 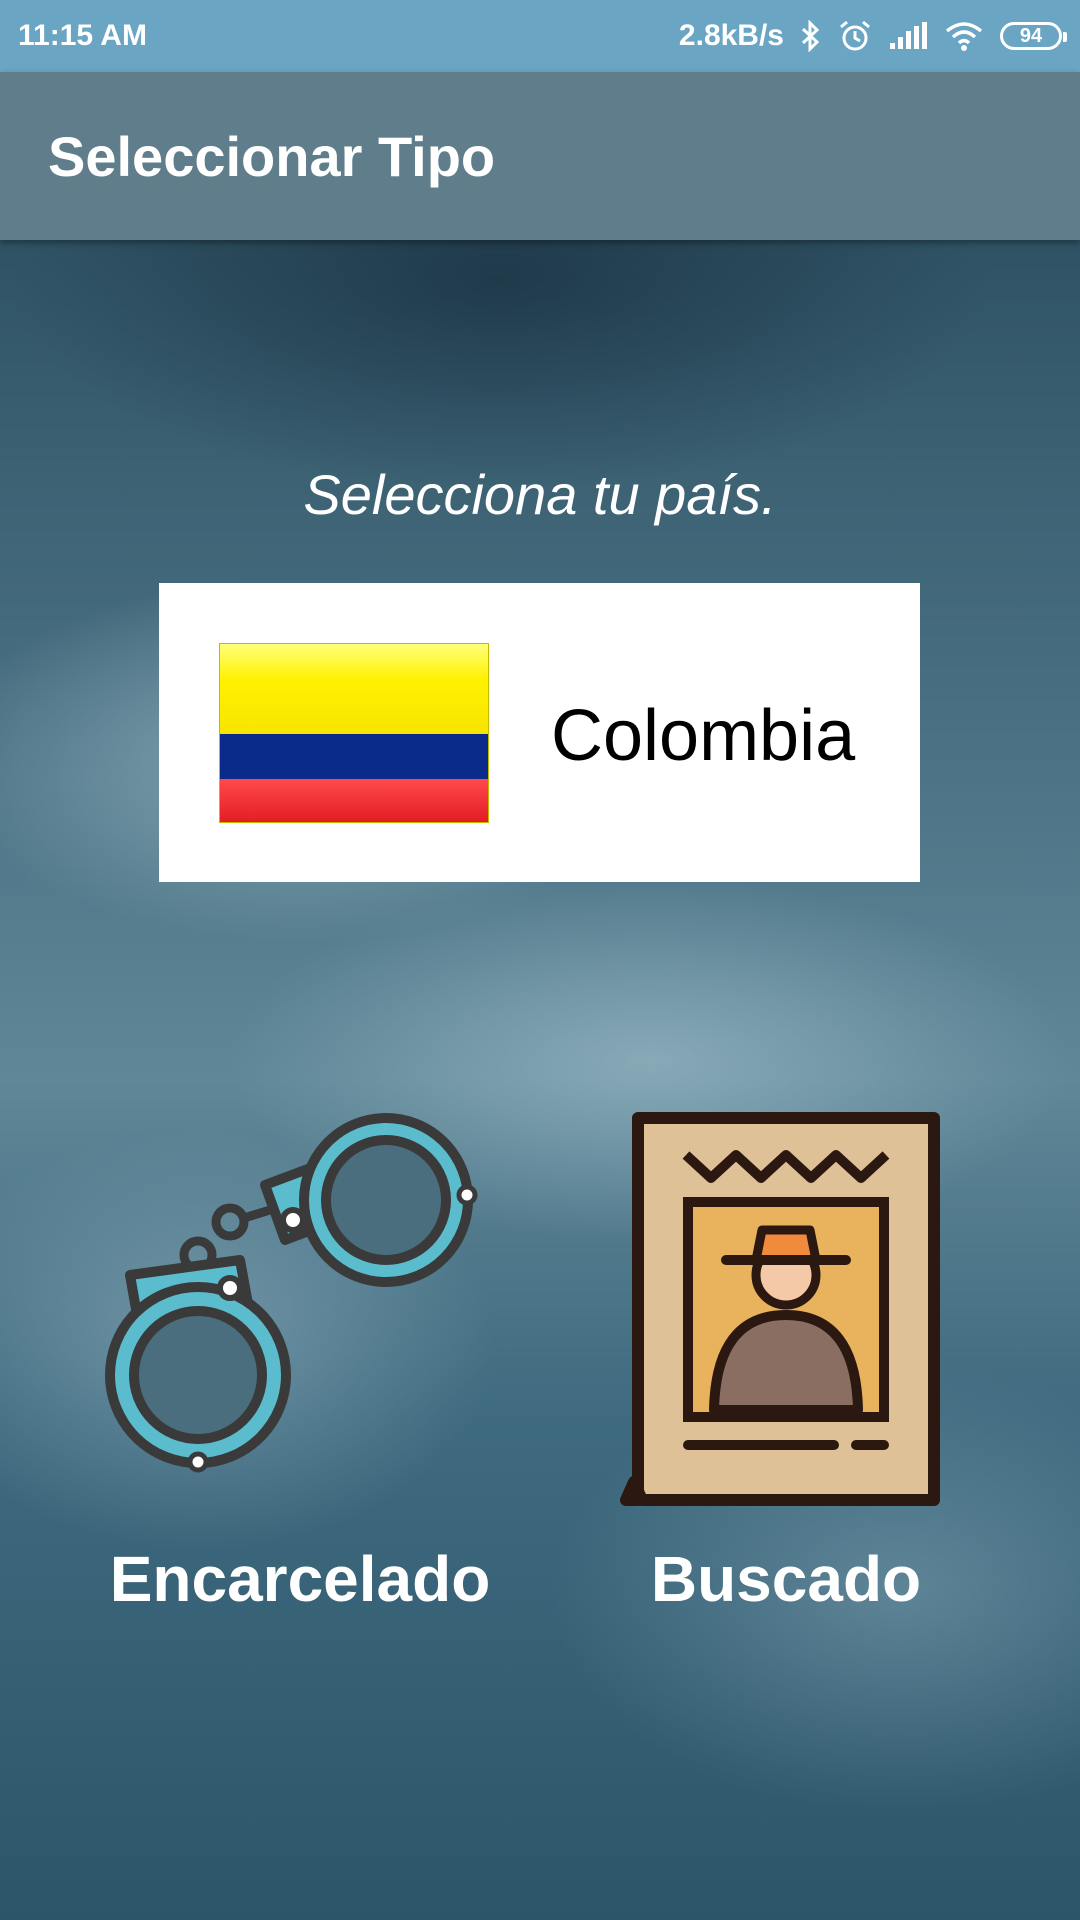 What do you see at coordinates (1033, 36) in the screenshot?
I see `battery-icon: 94` at bounding box center [1033, 36].